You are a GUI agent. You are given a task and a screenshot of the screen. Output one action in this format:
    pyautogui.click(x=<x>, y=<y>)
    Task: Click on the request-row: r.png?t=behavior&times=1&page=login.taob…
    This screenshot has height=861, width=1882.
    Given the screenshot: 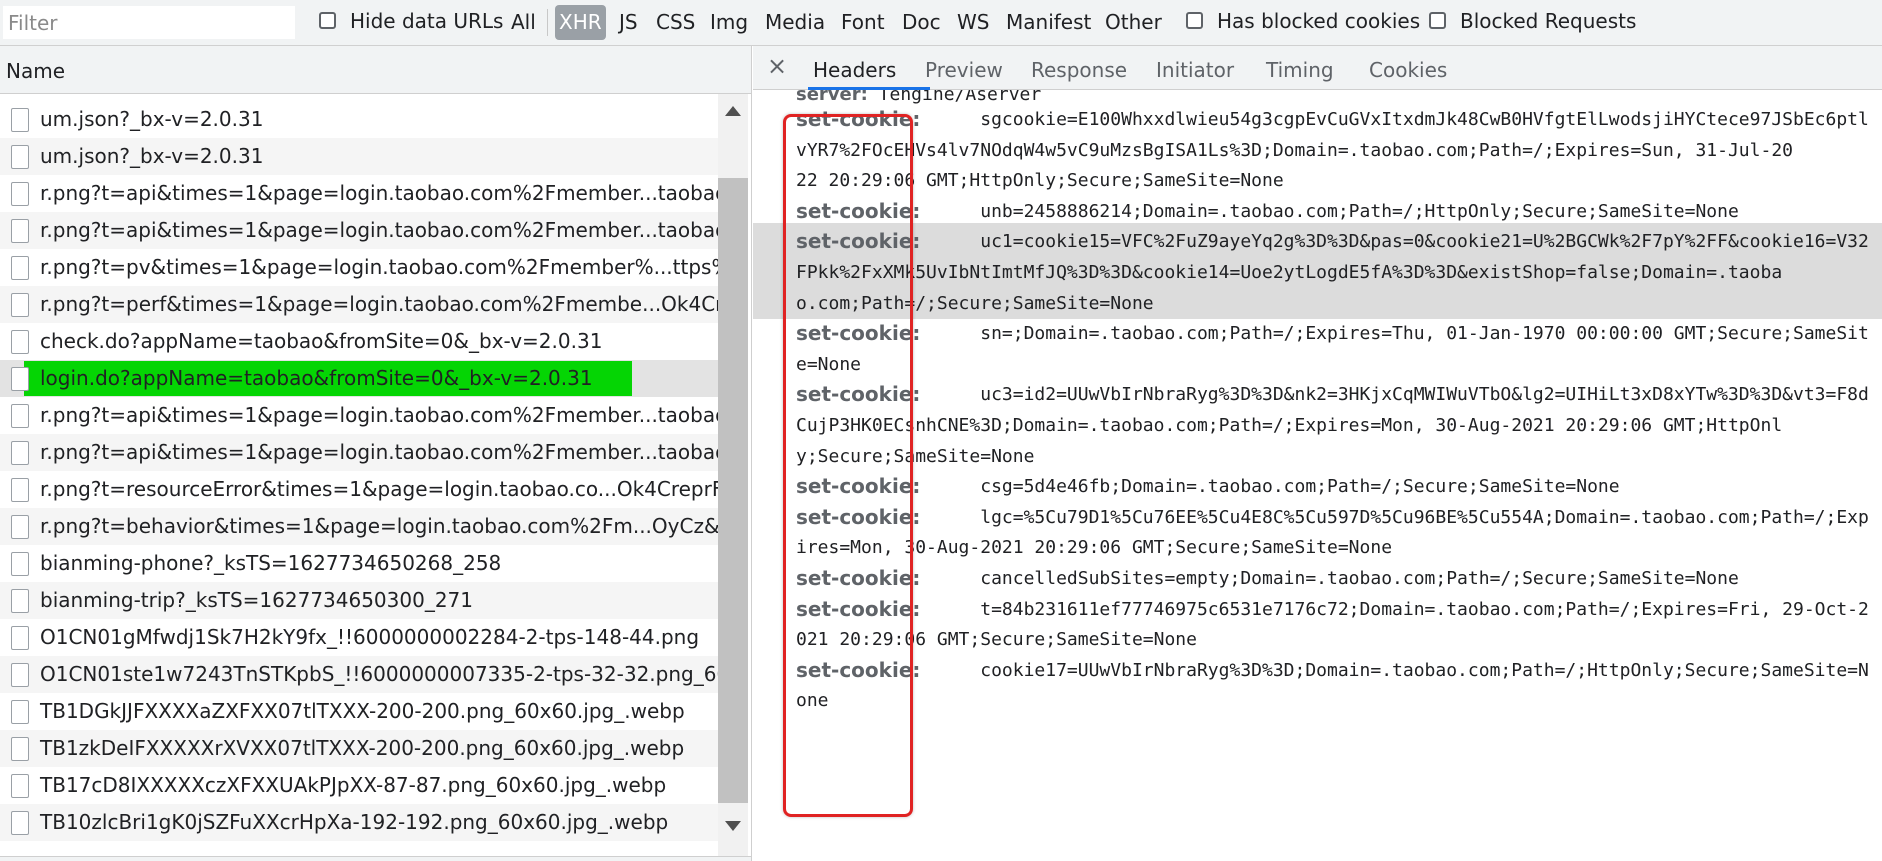 What is the action you would take?
    pyautogui.click(x=359, y=526)
    